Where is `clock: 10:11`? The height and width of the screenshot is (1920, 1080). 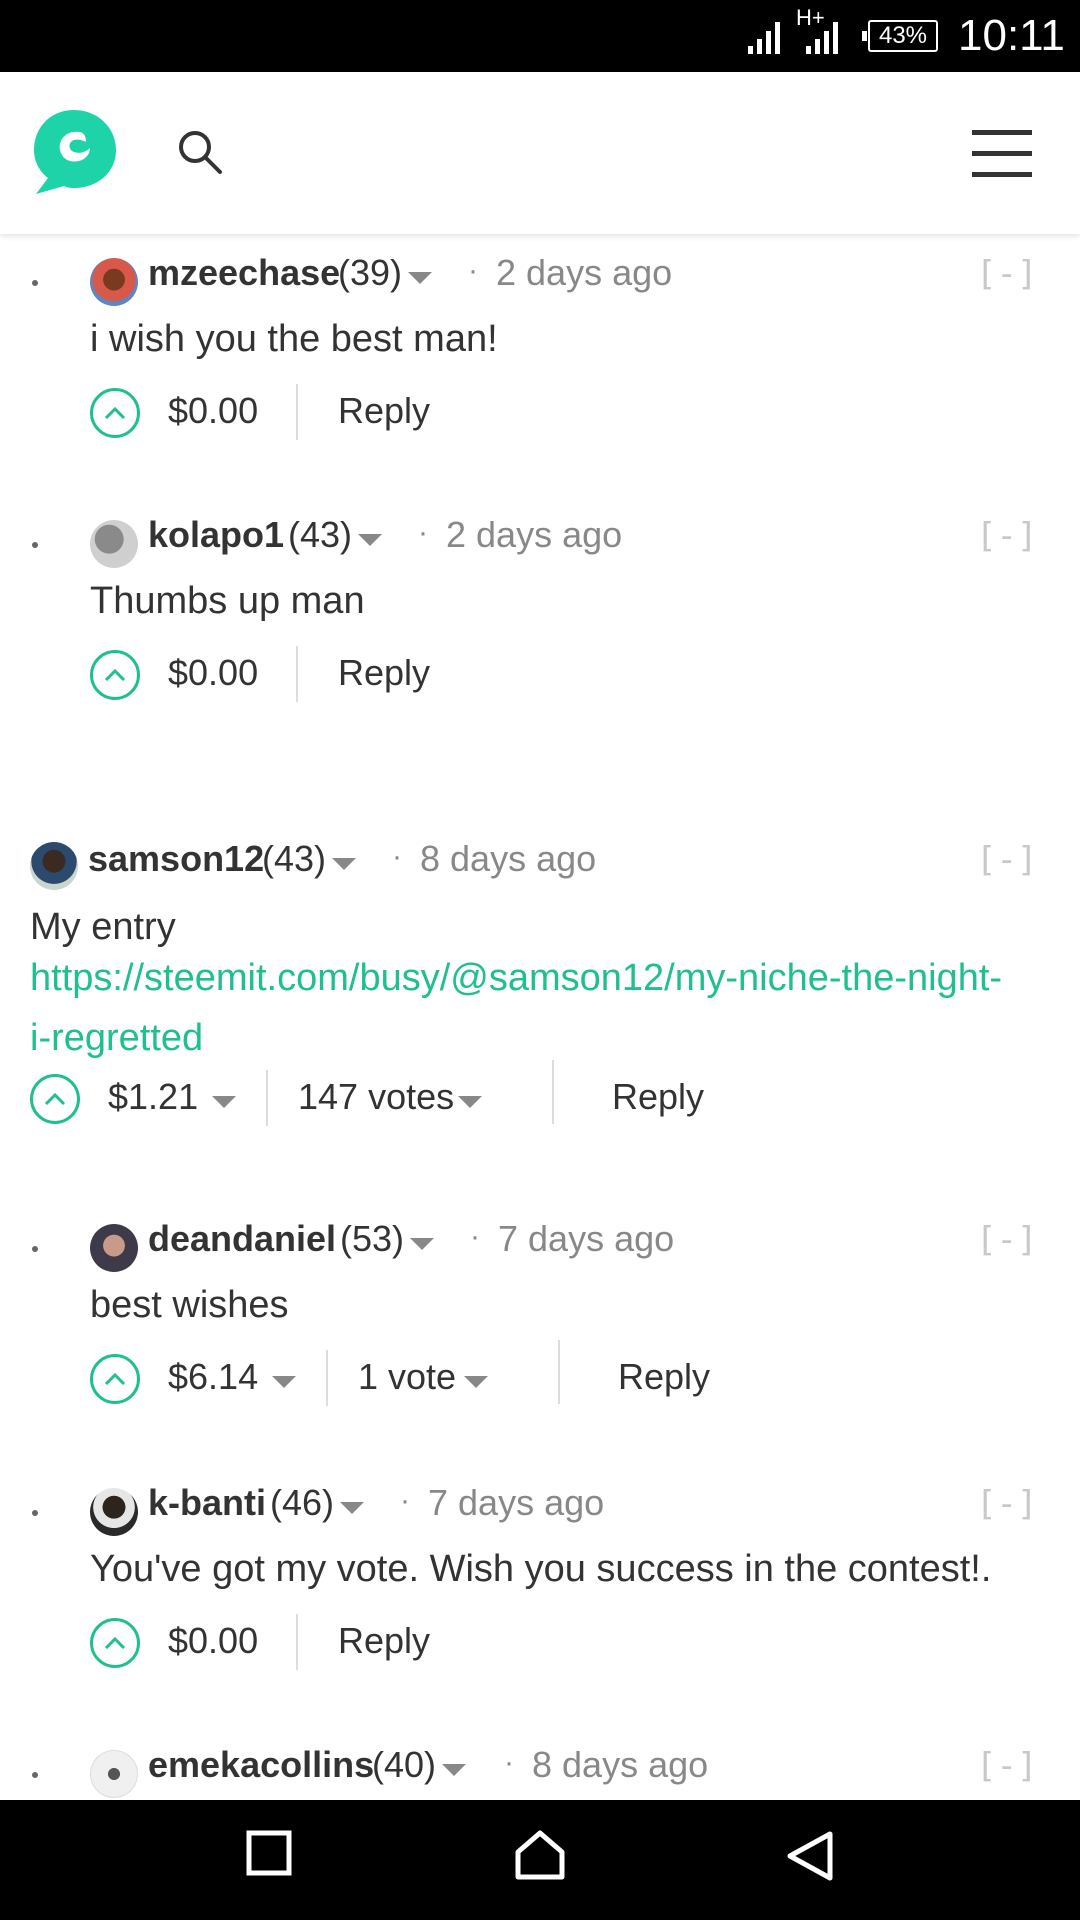
clock: 10:11 is located at coordinates (1011, 35).